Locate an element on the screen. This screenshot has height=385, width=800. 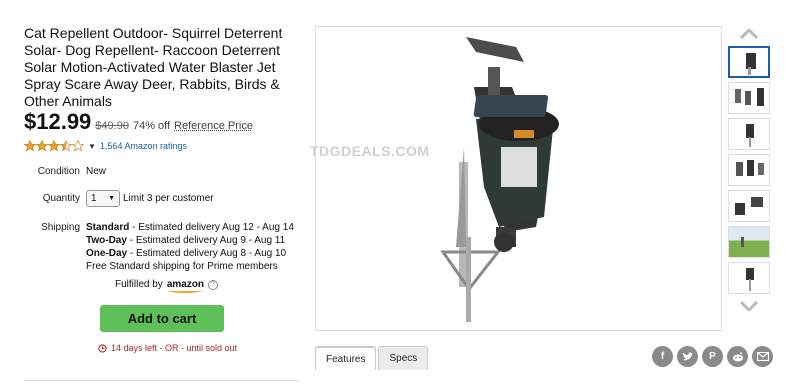
tab-bar: Features Specs is located at coordinates (372, 358).